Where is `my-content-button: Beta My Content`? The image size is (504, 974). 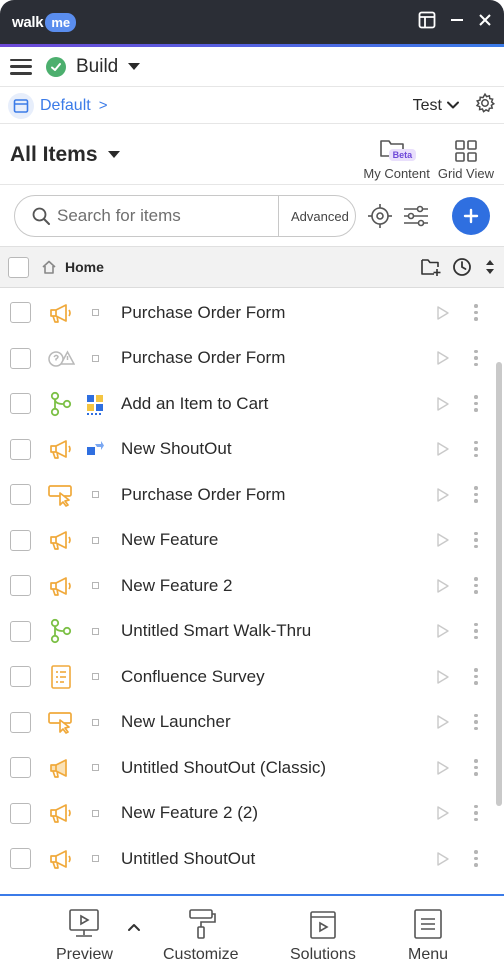
my-content-button: Beta My Content is located at coordinates (396, 159).